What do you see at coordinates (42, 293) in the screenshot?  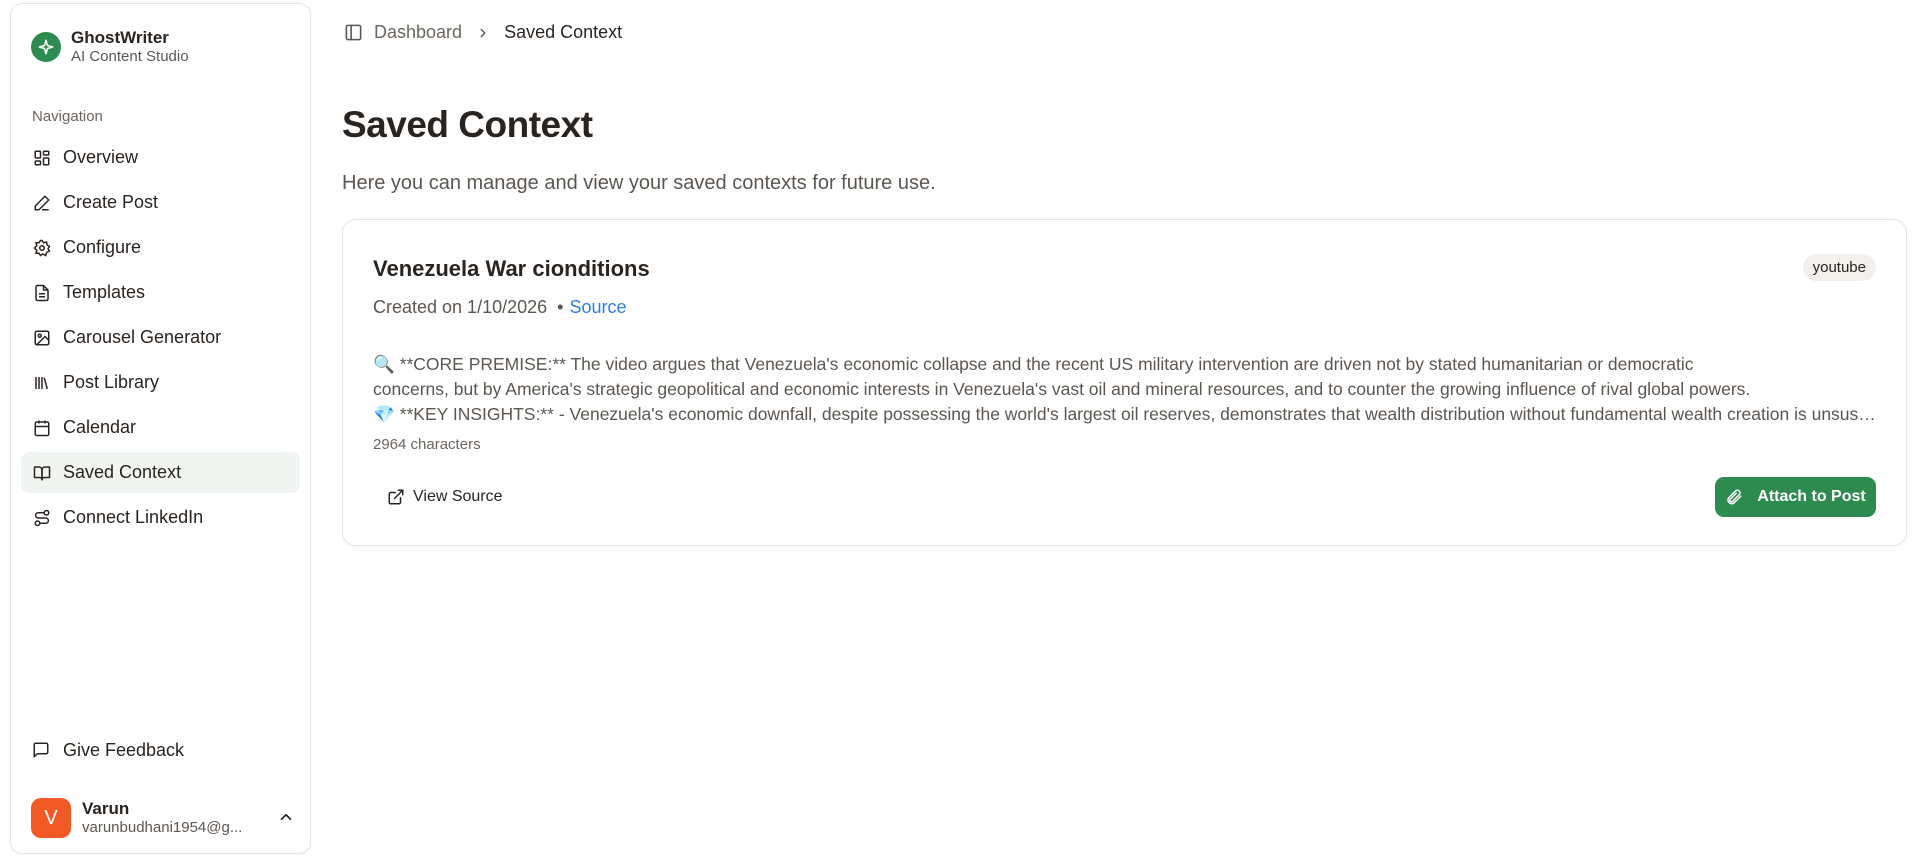 I see `document-icon` at bounding box center [42, 293].